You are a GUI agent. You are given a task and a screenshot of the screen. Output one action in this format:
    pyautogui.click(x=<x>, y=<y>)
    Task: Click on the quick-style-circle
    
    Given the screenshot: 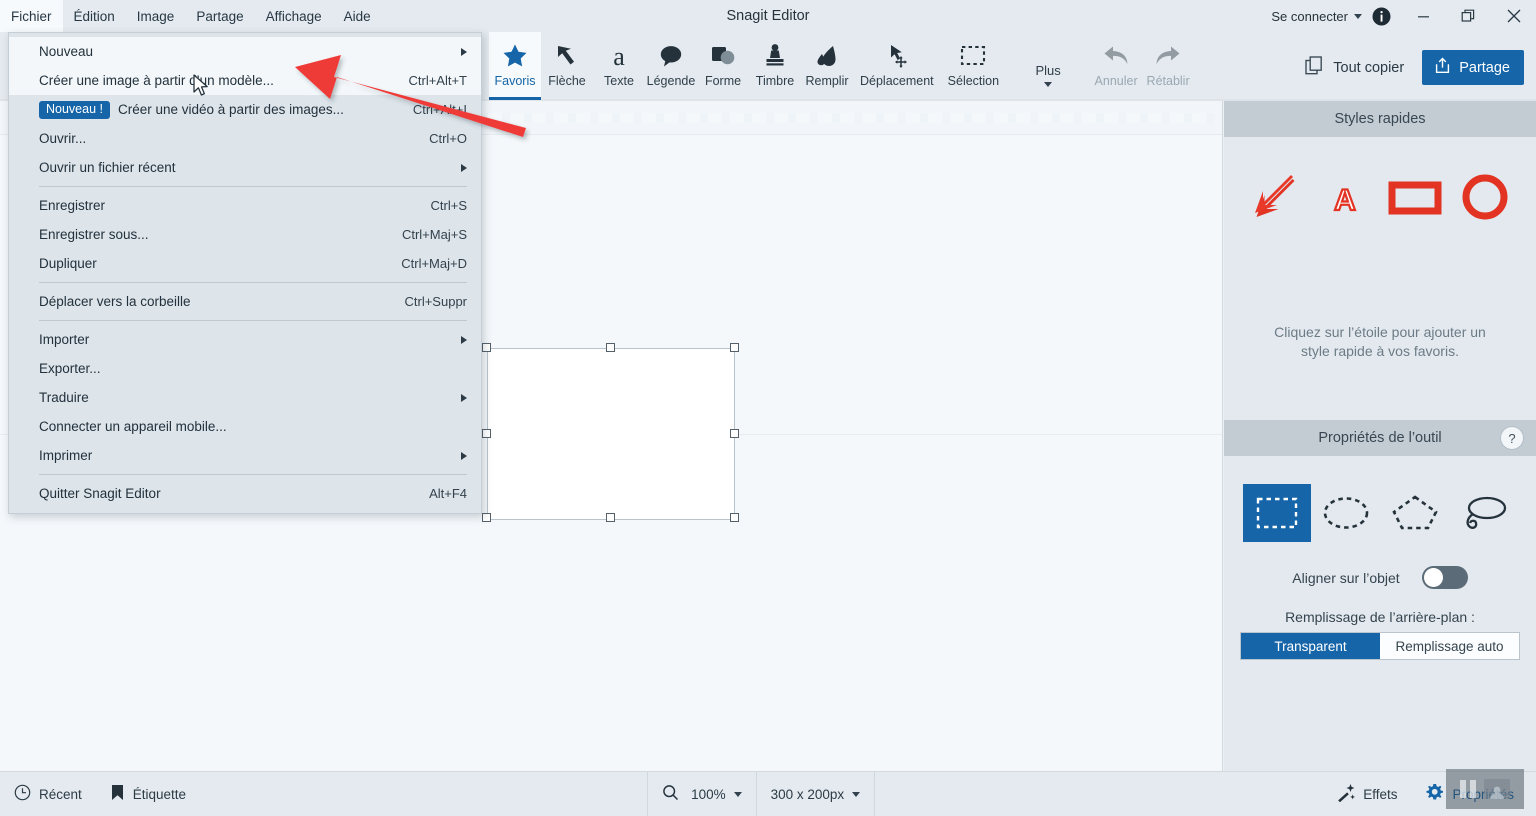 What is the action you would take?
    pyautogui.click(x=1485, y=199)
    